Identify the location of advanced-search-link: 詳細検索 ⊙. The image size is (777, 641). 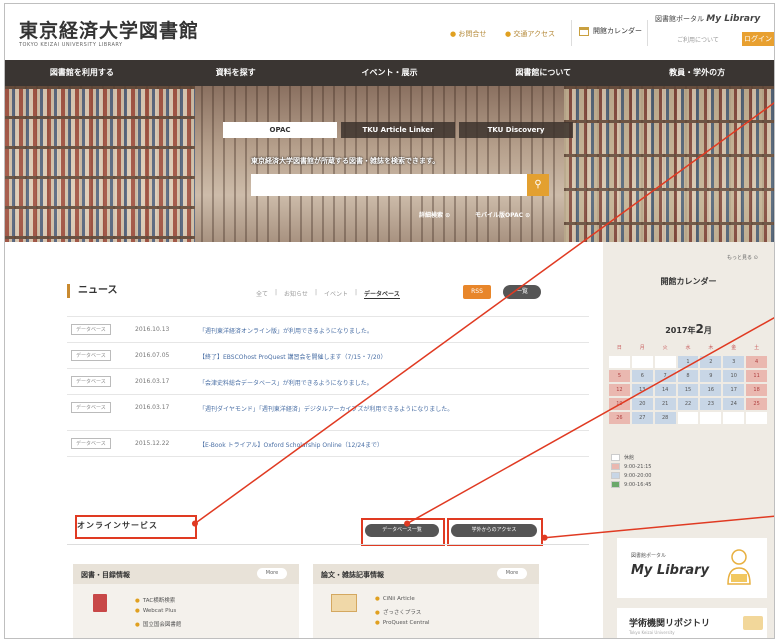
(434, 214).